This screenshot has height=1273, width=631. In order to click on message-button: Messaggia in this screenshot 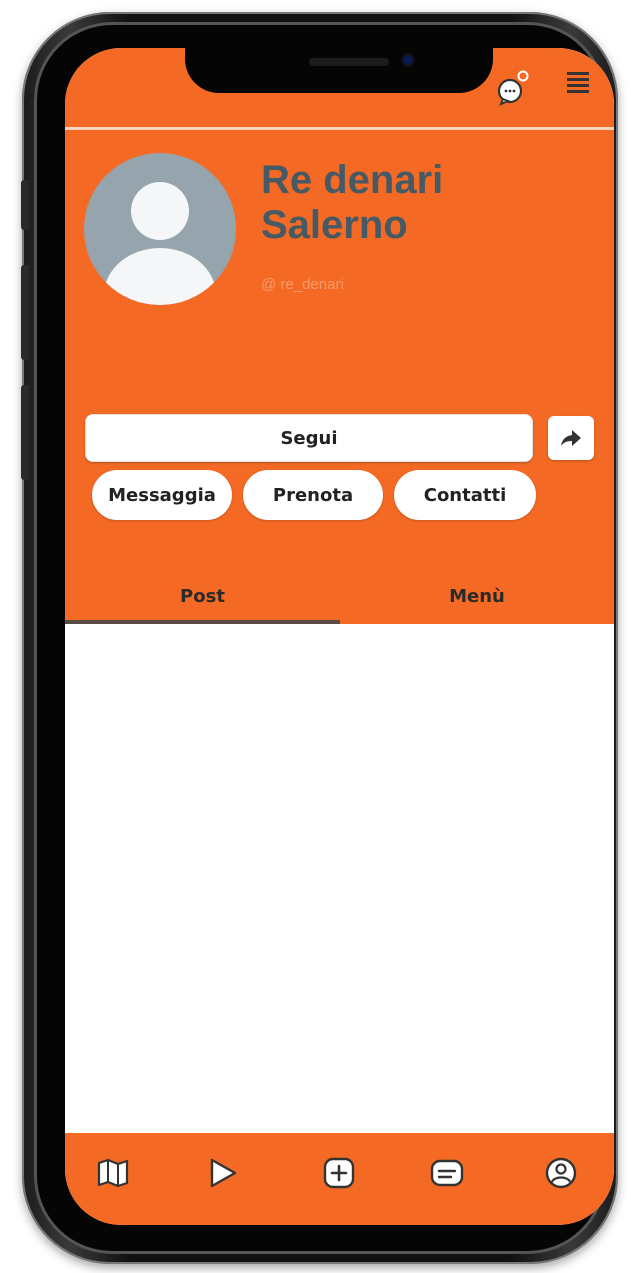, I will do `click(162, 495)`.